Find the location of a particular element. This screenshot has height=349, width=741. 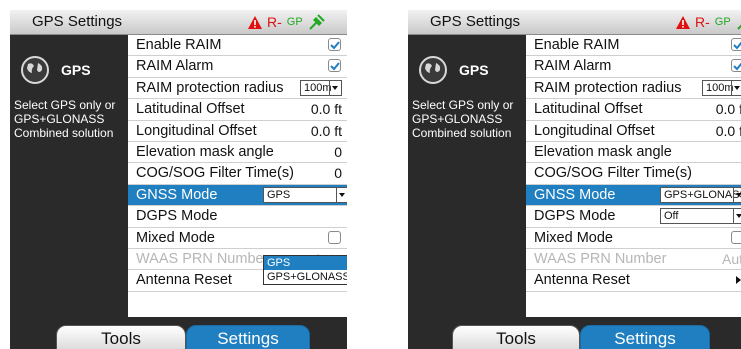

gnss-mode-dropdown: GPS+GLONASS is located at coordinates (700, 194).